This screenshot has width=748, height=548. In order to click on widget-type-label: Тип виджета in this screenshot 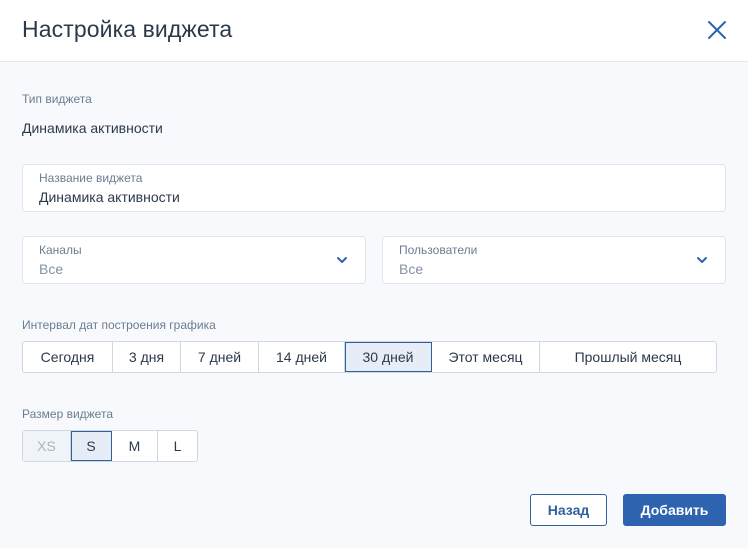, I will do `click(57, 99)`.